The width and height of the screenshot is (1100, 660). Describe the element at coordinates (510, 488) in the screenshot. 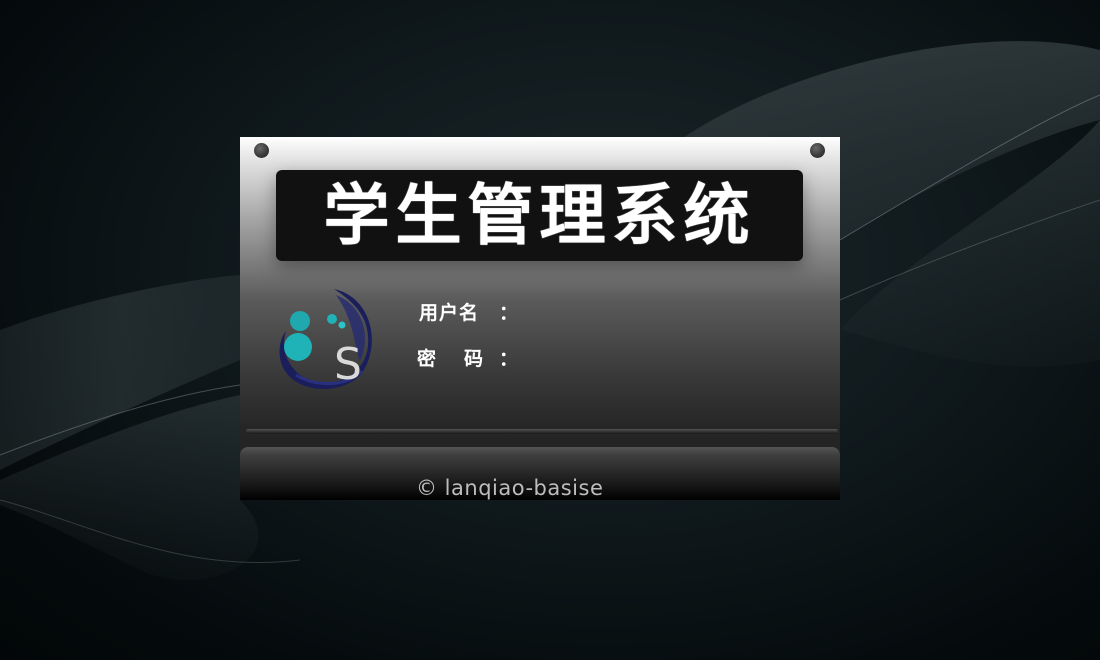

I see `copyright-text: © lanqiao-basise` at that location.